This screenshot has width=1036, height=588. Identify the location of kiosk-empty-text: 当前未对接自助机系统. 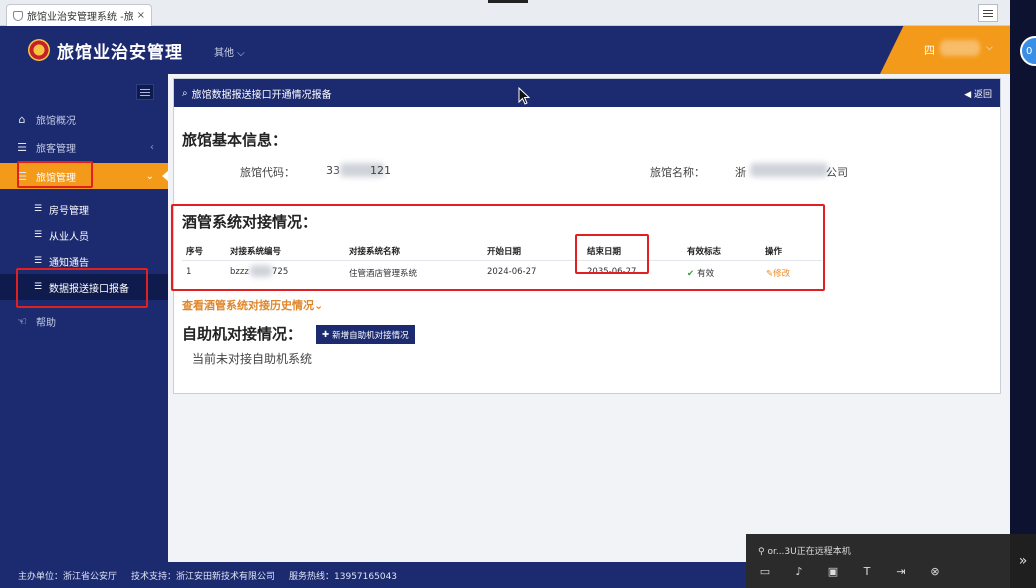
(252, 359).